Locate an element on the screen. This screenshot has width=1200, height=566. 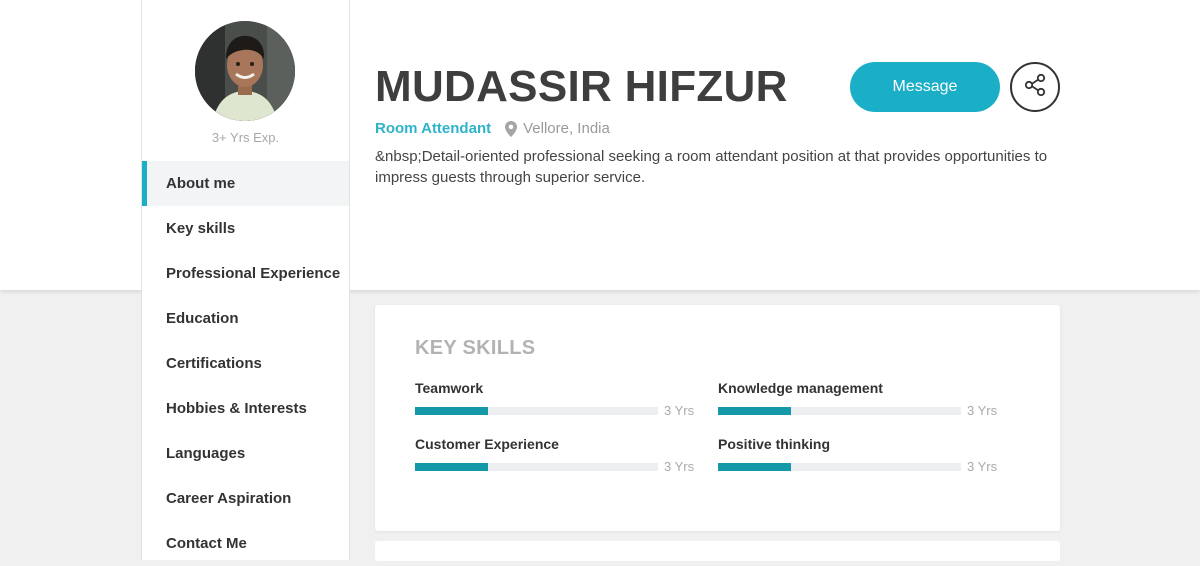
nav-item-contact-me: Contact Me is located at coordinates (245, 543).